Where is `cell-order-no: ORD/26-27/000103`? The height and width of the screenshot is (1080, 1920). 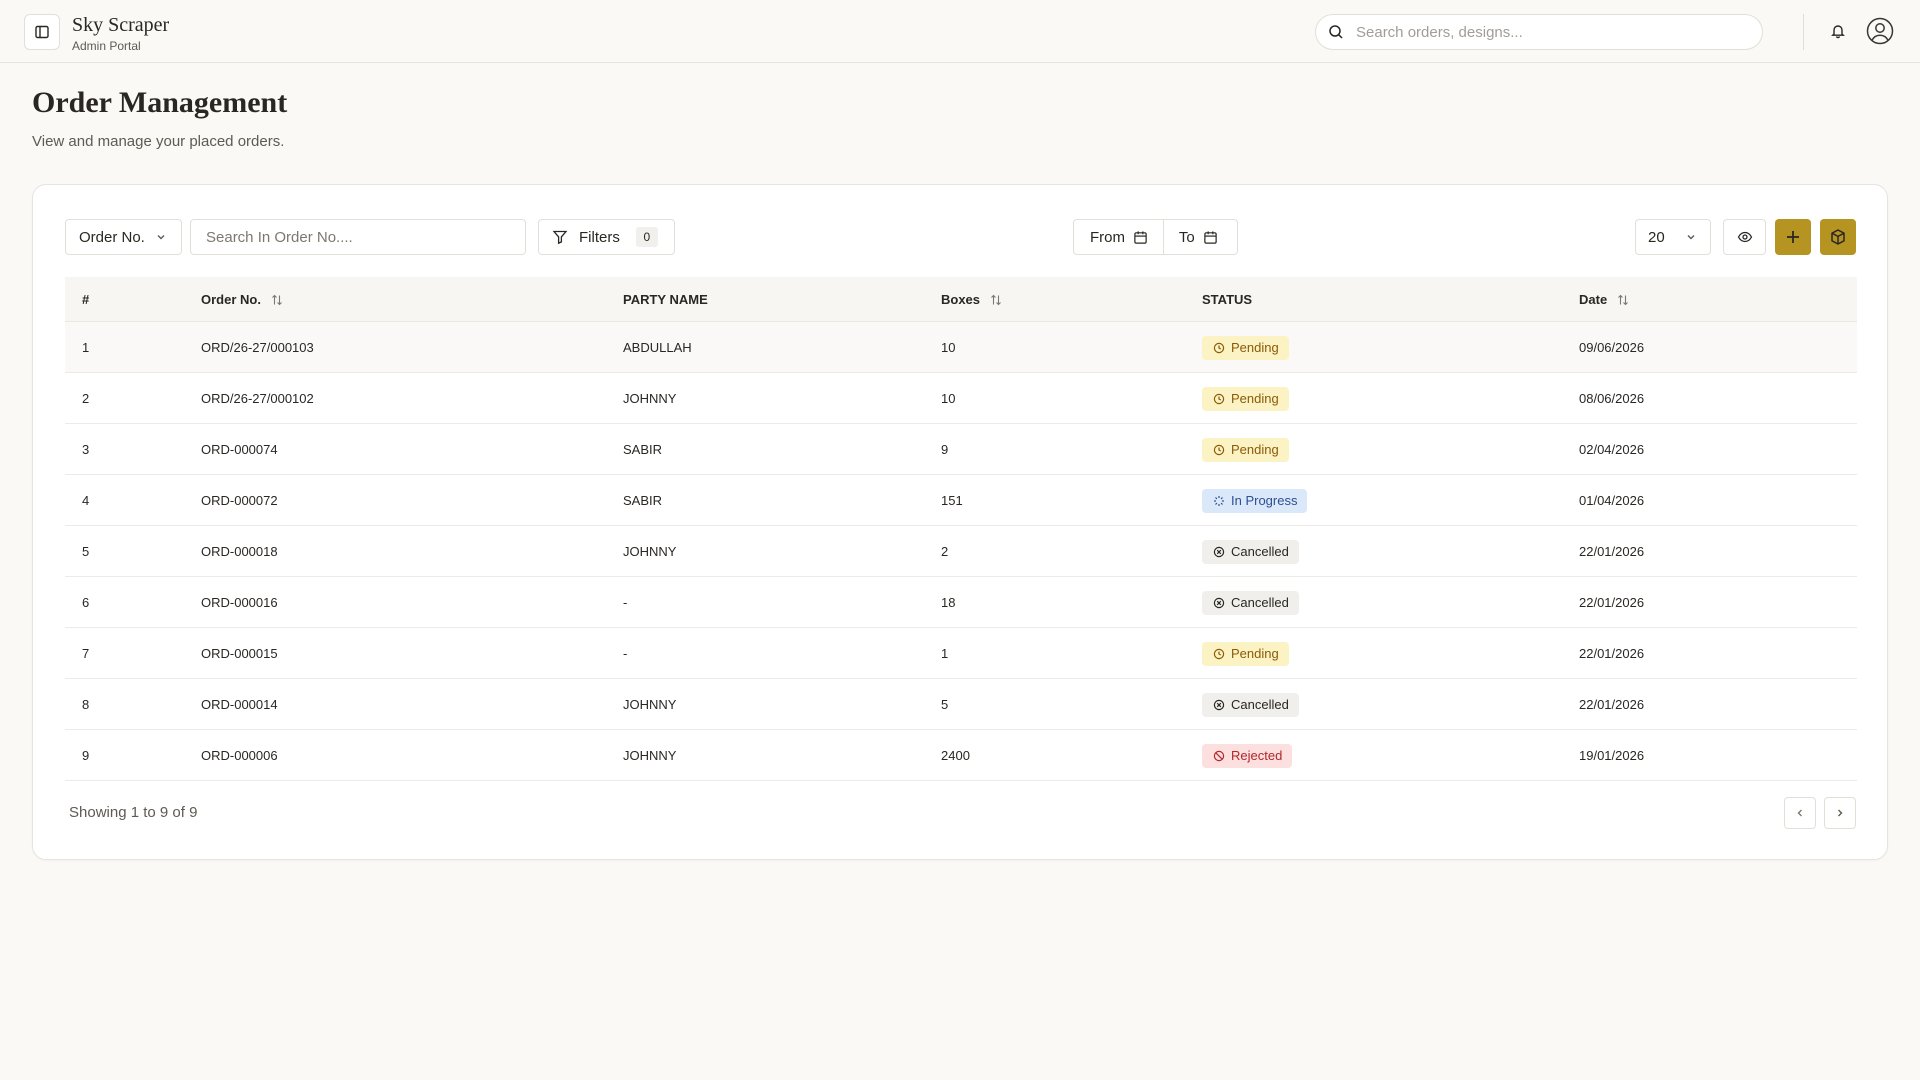
cell-order-no: ORD/26-27/000103 is located at coordinates (257, 347).